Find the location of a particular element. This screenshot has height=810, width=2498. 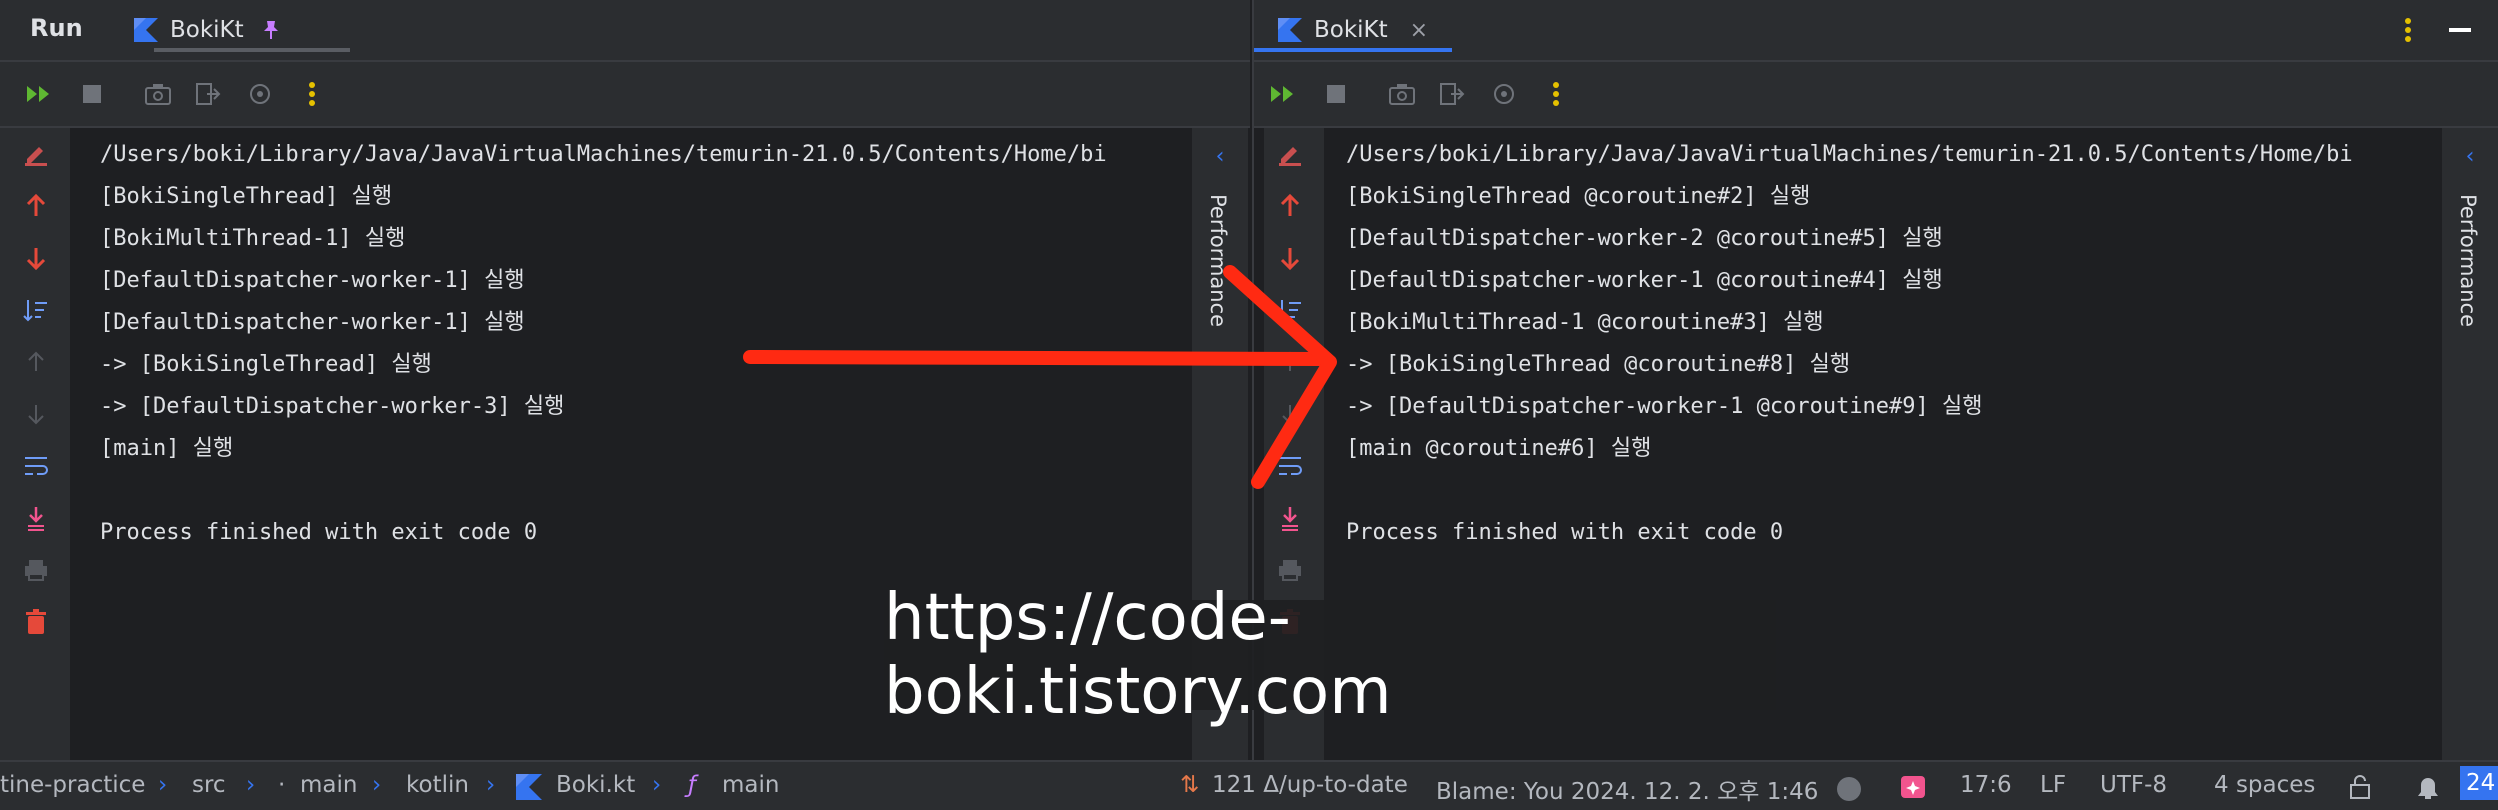

clear-all-button is located at coordinates (36, 622).